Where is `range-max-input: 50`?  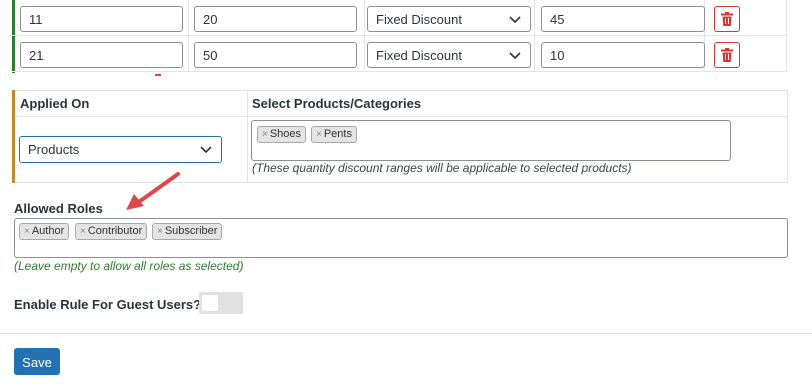 range-max-input: 50 is located at coordinates (275, 55).